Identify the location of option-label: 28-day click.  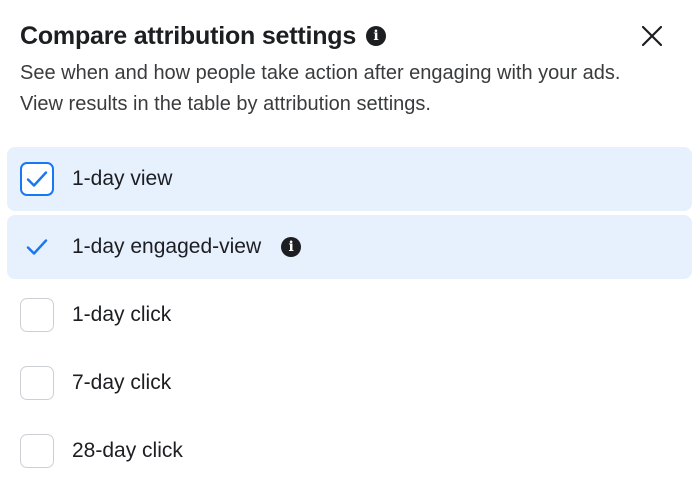
(127, 450).